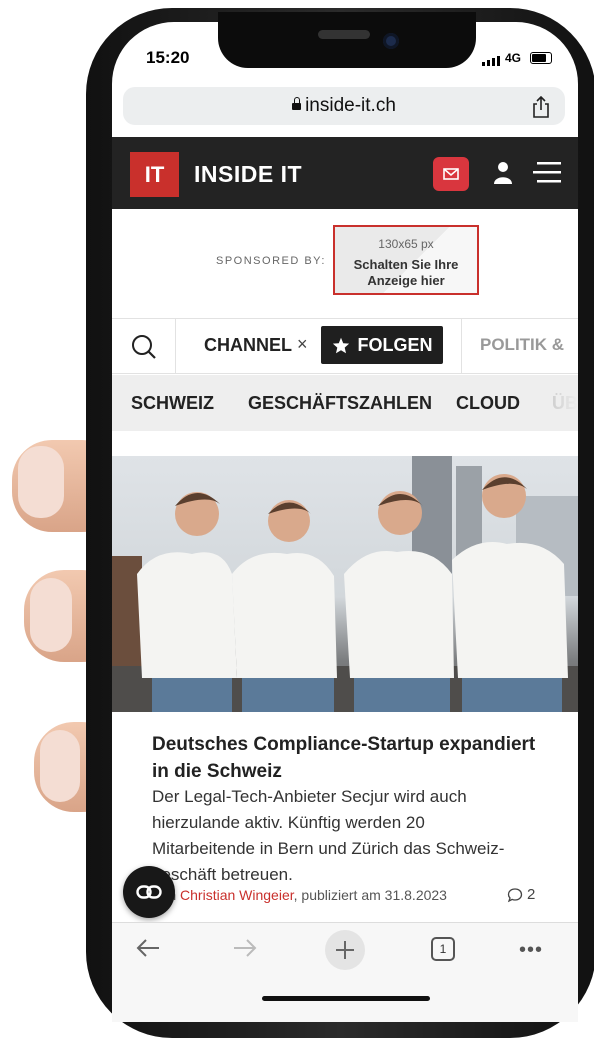 This screenshot has width=594, height=1038. Describe the element at coordinates (531, 894) in the screenshot. I see `comment-count-value: 2` at that location.